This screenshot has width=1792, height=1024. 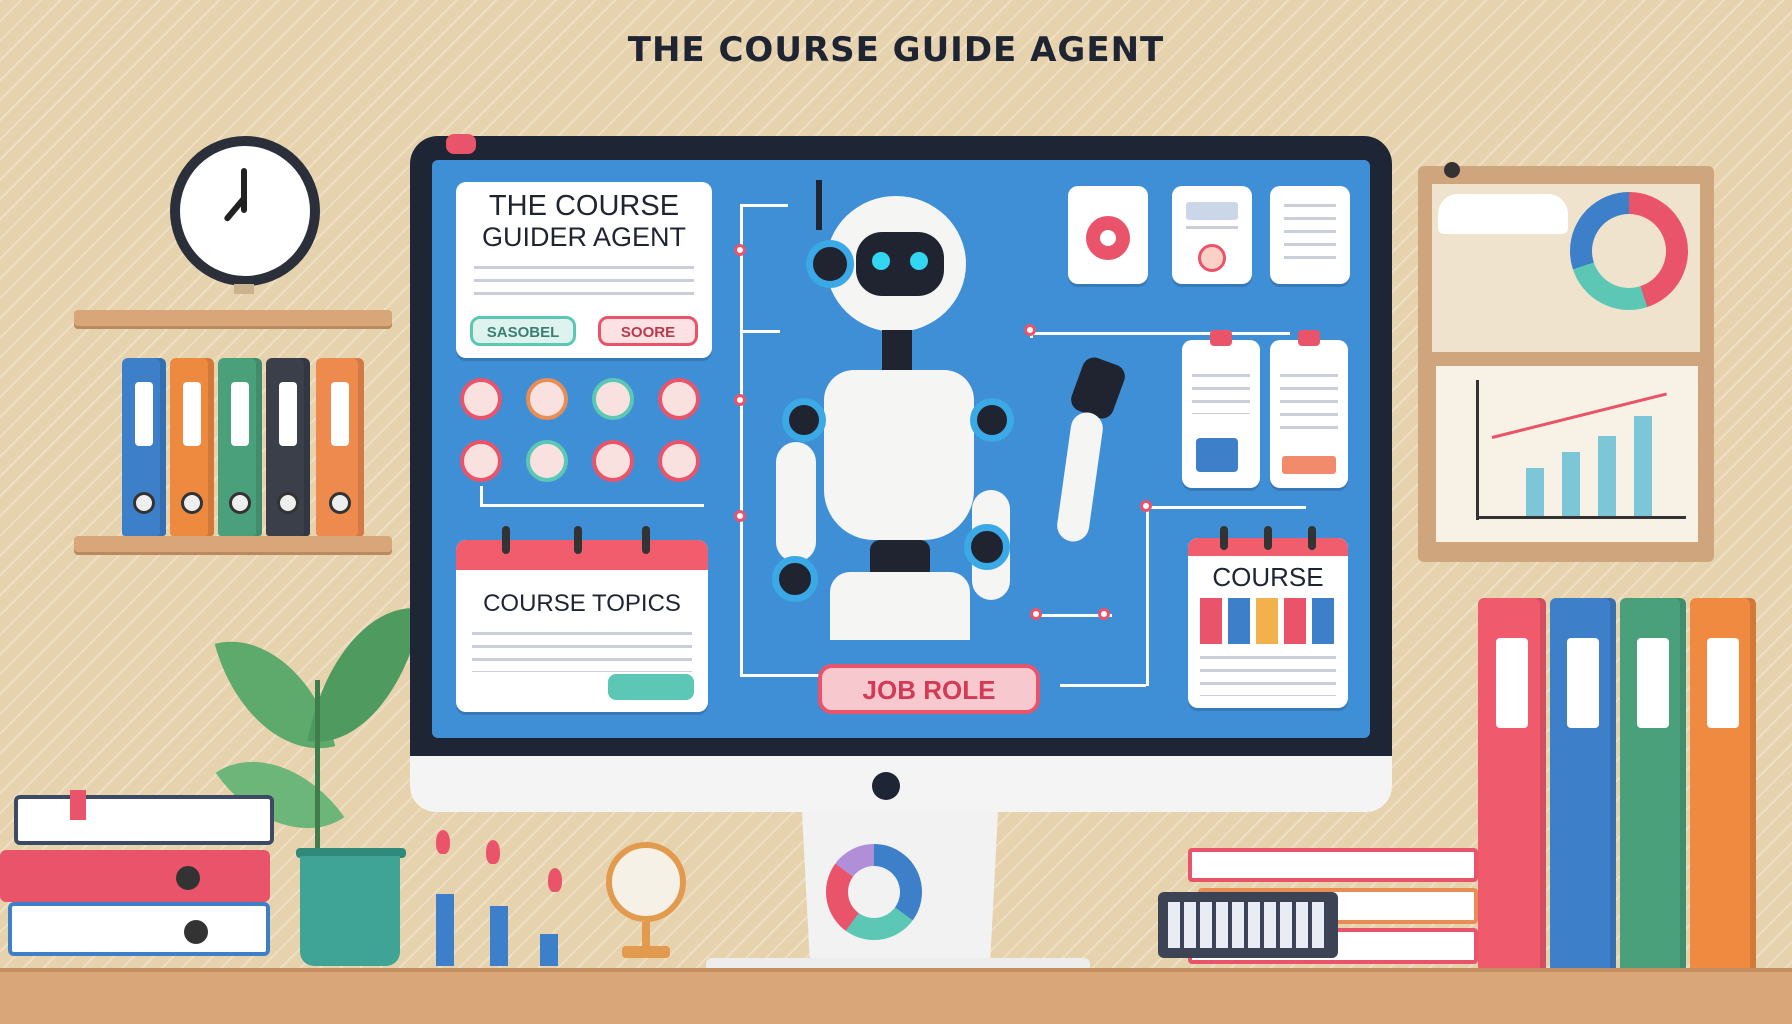 I want to click on clipboard-right, so click(x=1309, y=409).